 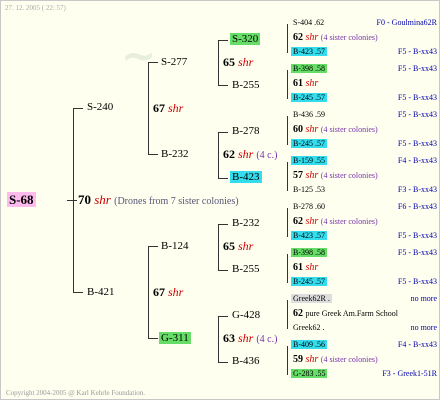 What do you see at coordinates (246, 269) in the screenshot?
I see `g3-id-5: B-255` at bounding box center [246, 269].